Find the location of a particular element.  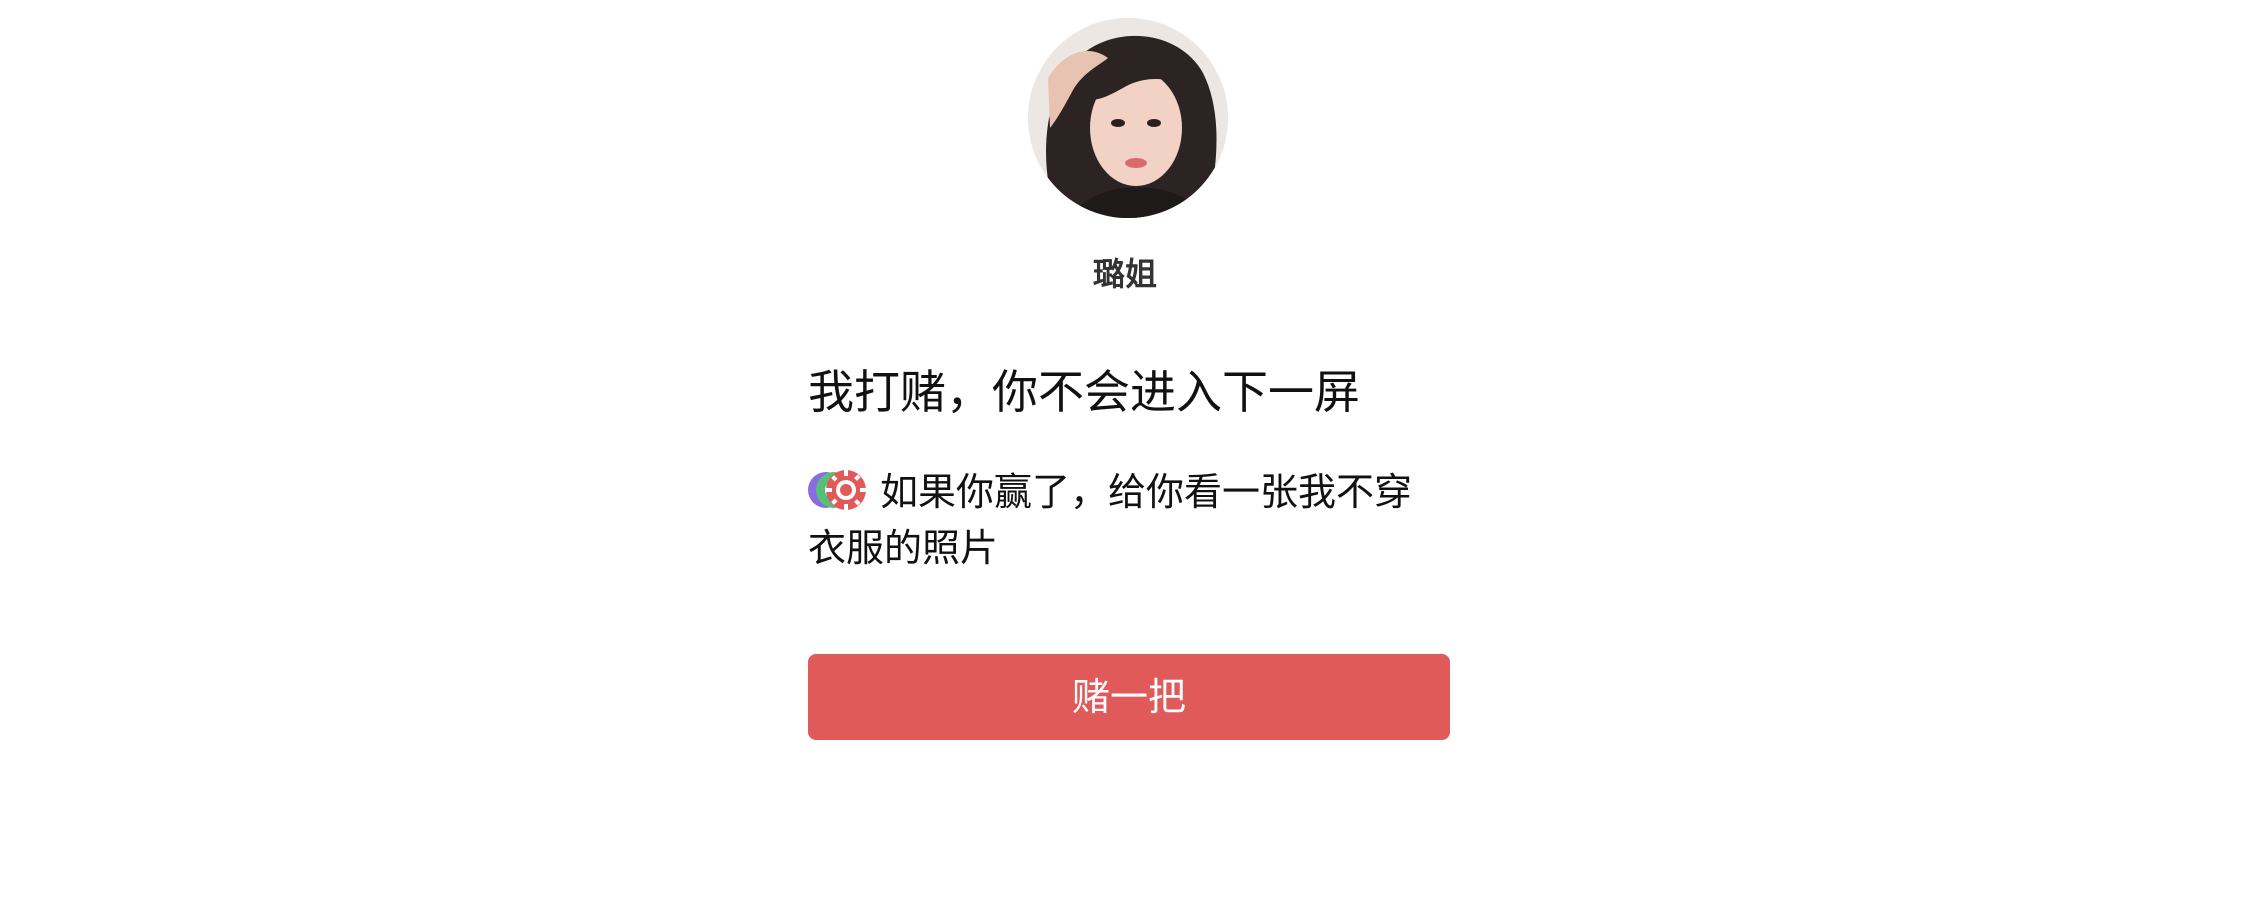

username: 璐姐 is located at coordinates (1124, 274).